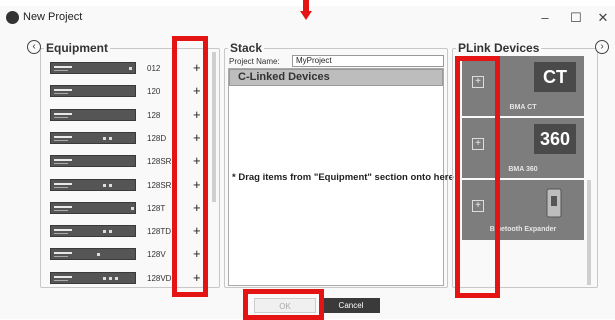  Describe the element at coordinates (157, 138) in the screenshot. I see `equipment-label: 128D` at that location.